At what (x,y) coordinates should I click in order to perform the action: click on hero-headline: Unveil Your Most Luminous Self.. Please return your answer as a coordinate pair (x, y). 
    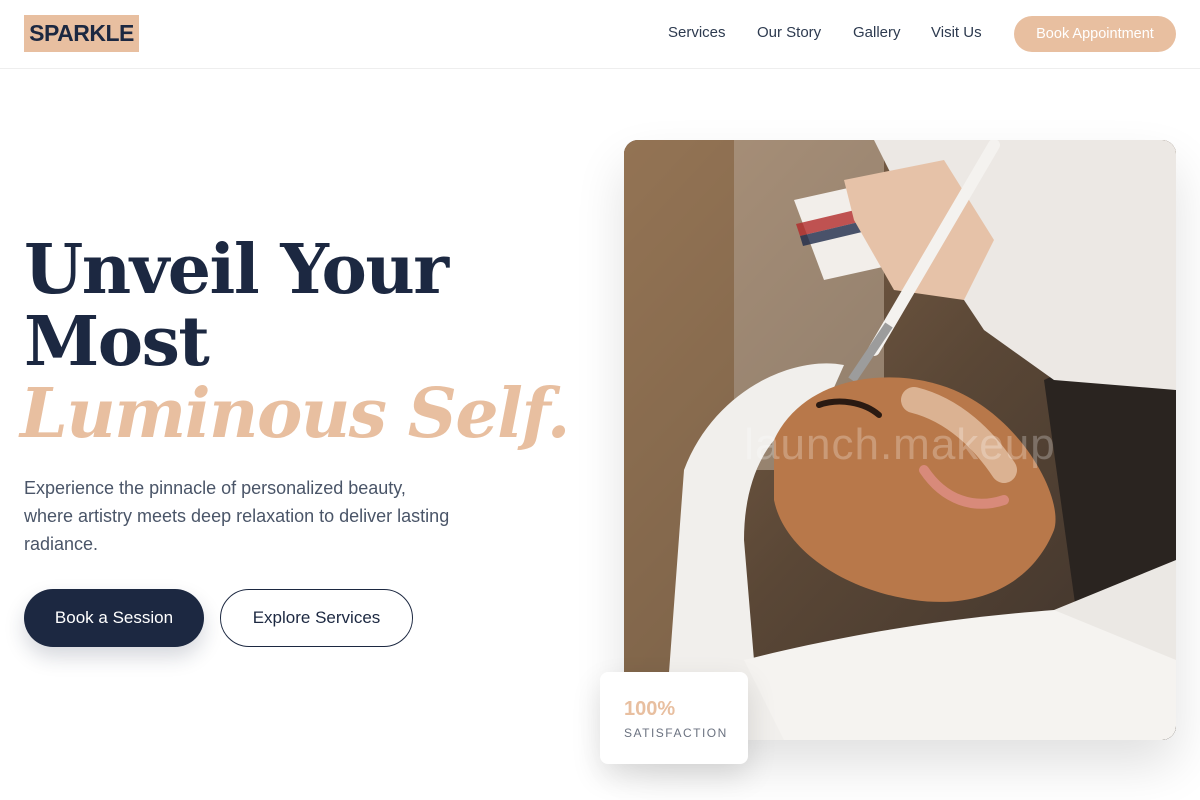
    Looking at the image, I should click on (295, 340).